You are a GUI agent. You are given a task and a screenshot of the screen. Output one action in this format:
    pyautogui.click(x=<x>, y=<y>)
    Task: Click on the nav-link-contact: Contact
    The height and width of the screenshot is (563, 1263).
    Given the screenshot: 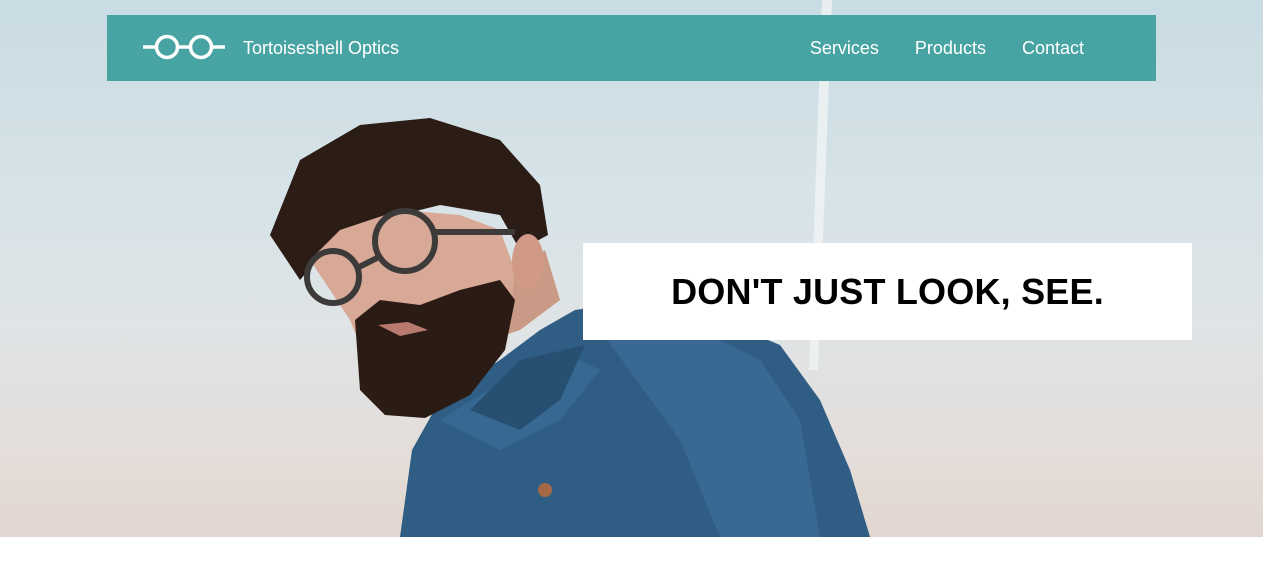 What is the action you would take?
    pyautogui.click(x=1053, y=48)
    